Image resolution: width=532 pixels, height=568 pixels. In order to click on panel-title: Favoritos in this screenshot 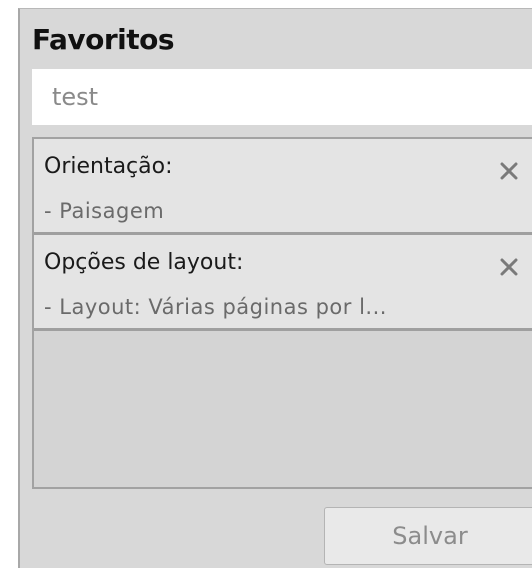, I will do `click(103, 39)`.